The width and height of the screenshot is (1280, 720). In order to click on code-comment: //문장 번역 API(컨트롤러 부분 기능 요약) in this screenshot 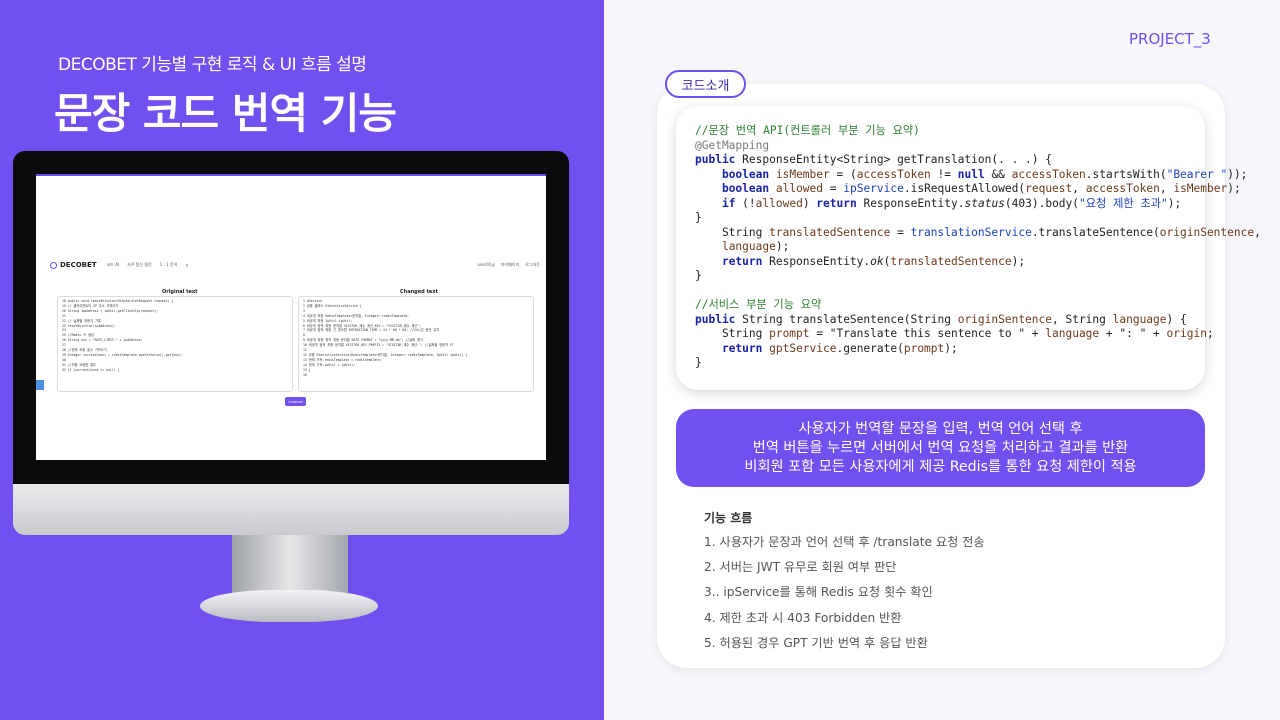, I will do `click(807, 130)`.